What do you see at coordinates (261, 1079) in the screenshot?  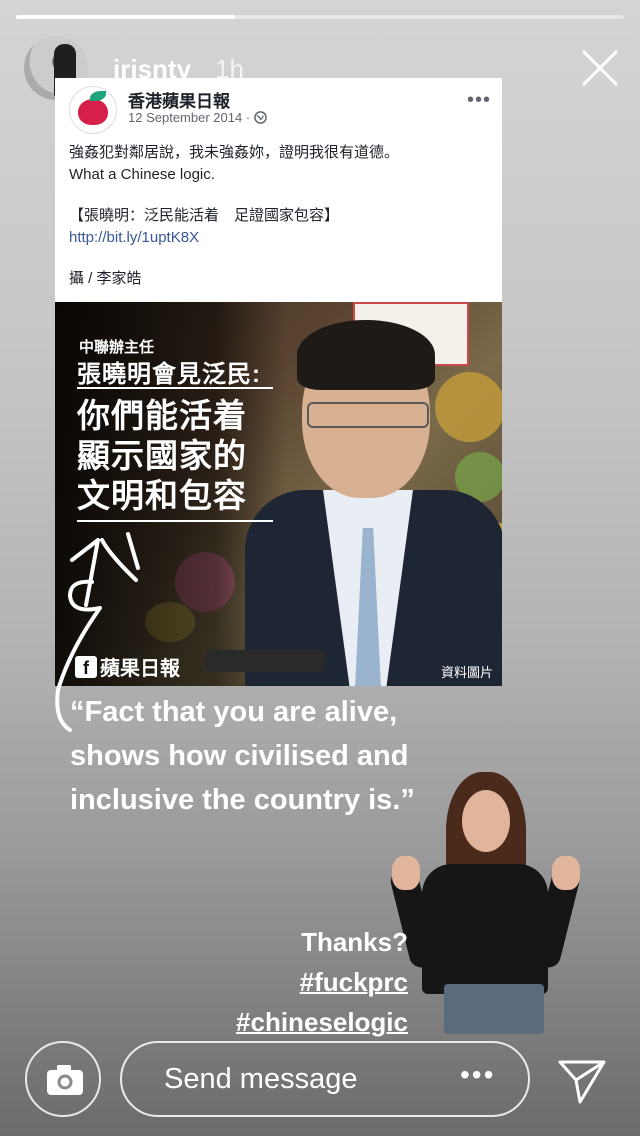 I see `message-placeholder: Send message` at bounding box center [261, 1079].